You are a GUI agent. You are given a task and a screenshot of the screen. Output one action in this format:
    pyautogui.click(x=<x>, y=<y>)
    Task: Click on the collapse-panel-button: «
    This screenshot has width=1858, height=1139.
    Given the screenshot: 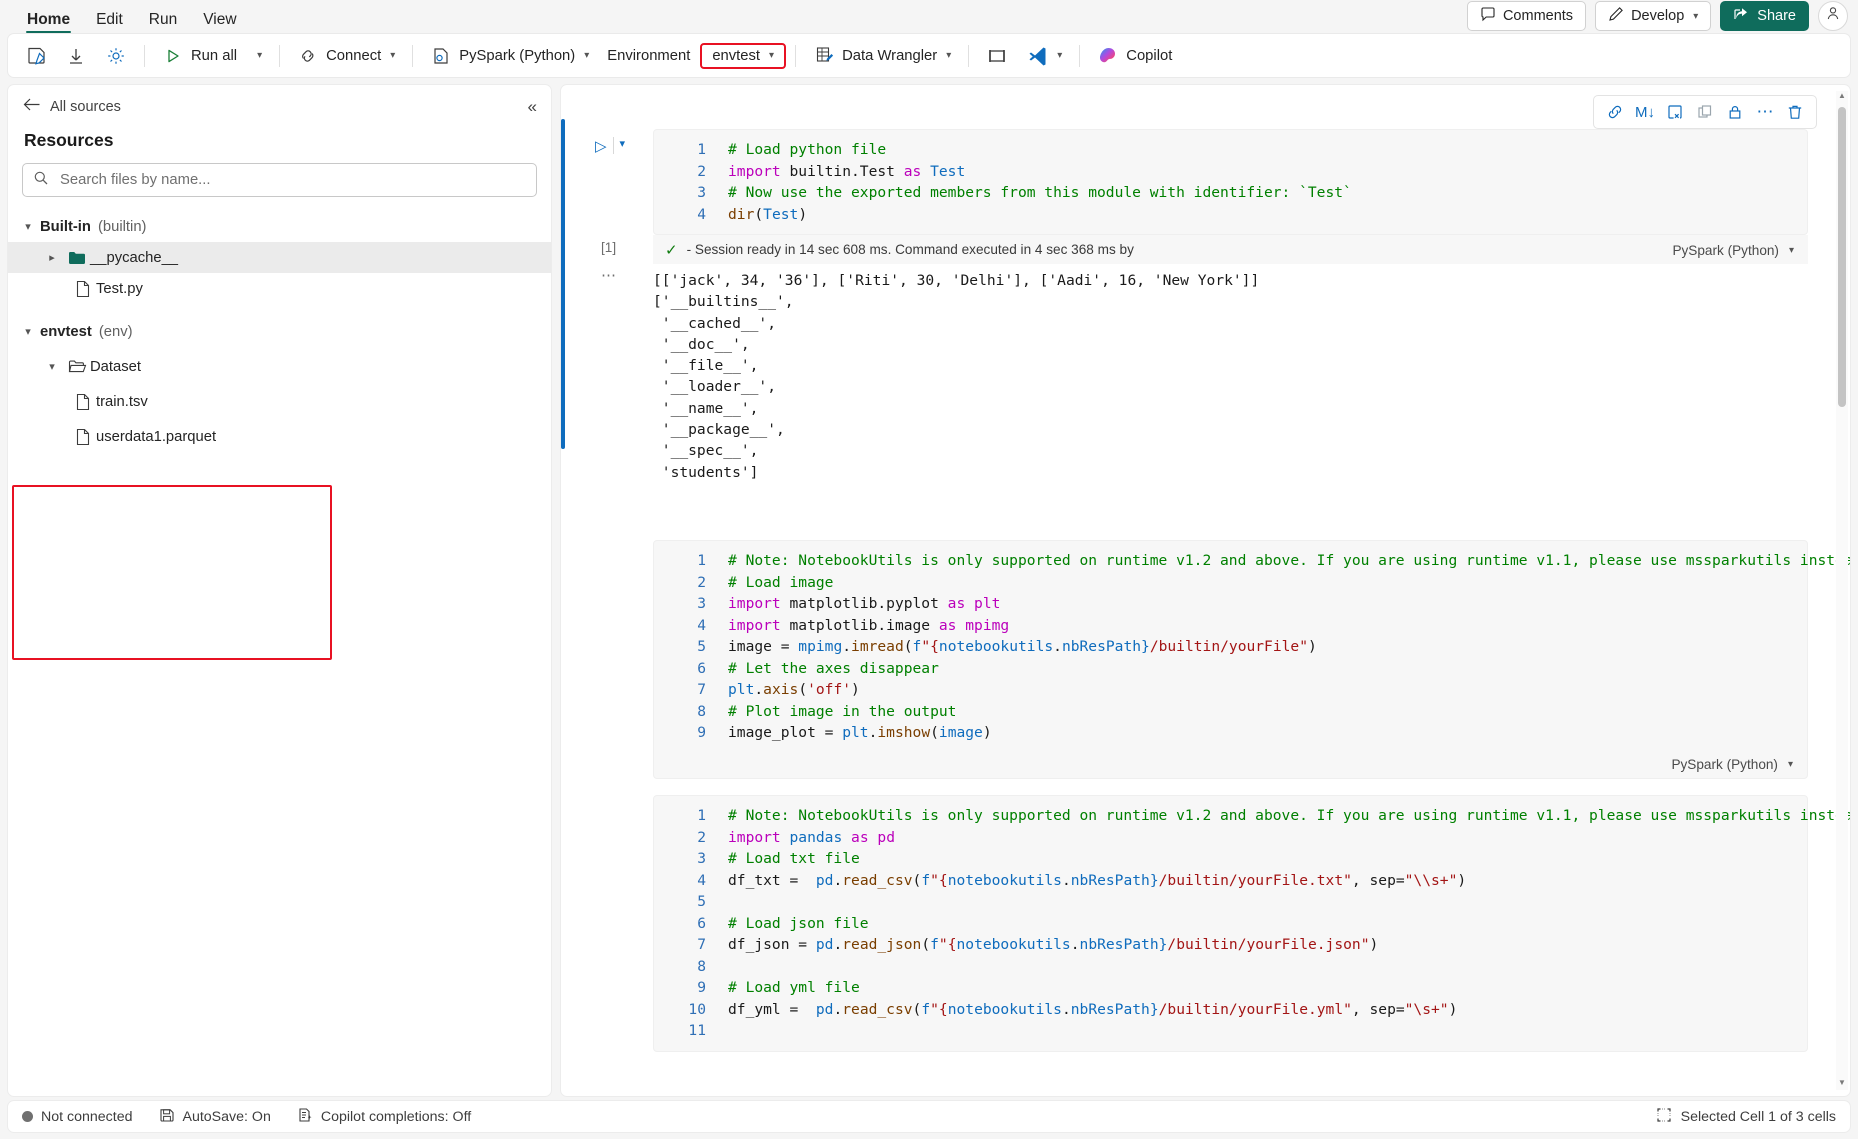 What is the action you would take?
    pyautogui.click(x=532, y=106)
    